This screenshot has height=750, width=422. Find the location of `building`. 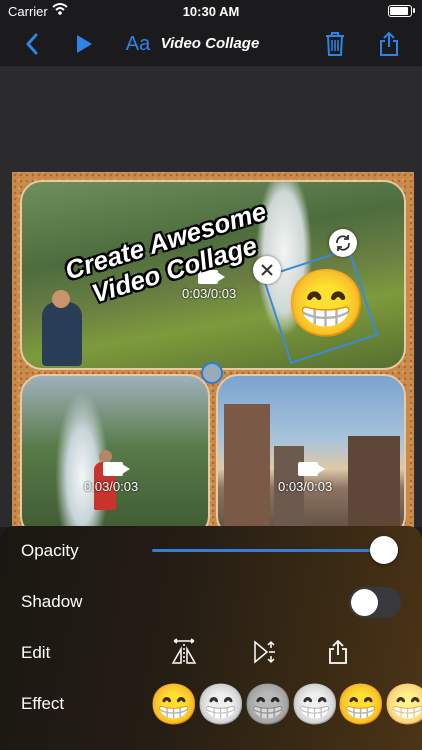

building is located at coordinates (247, 470).